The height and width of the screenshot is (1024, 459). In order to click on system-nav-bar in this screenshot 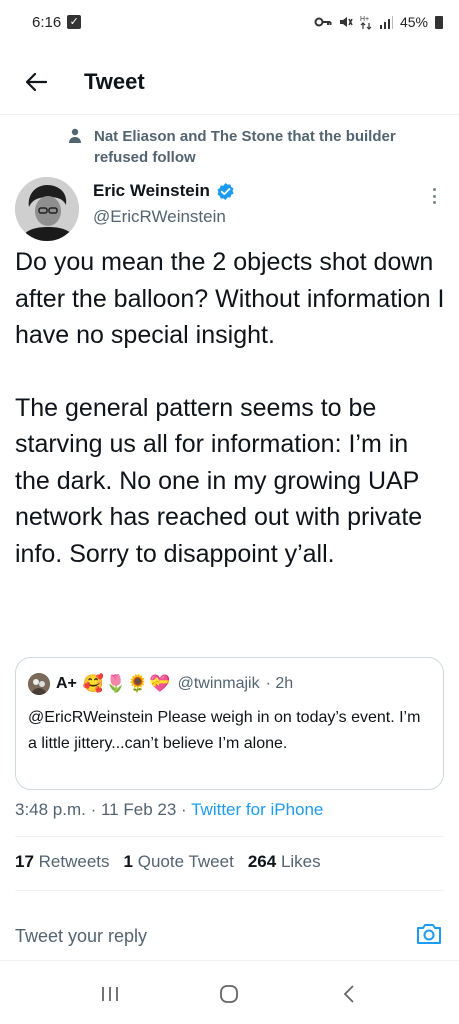, I will do `click(229, 994)`.